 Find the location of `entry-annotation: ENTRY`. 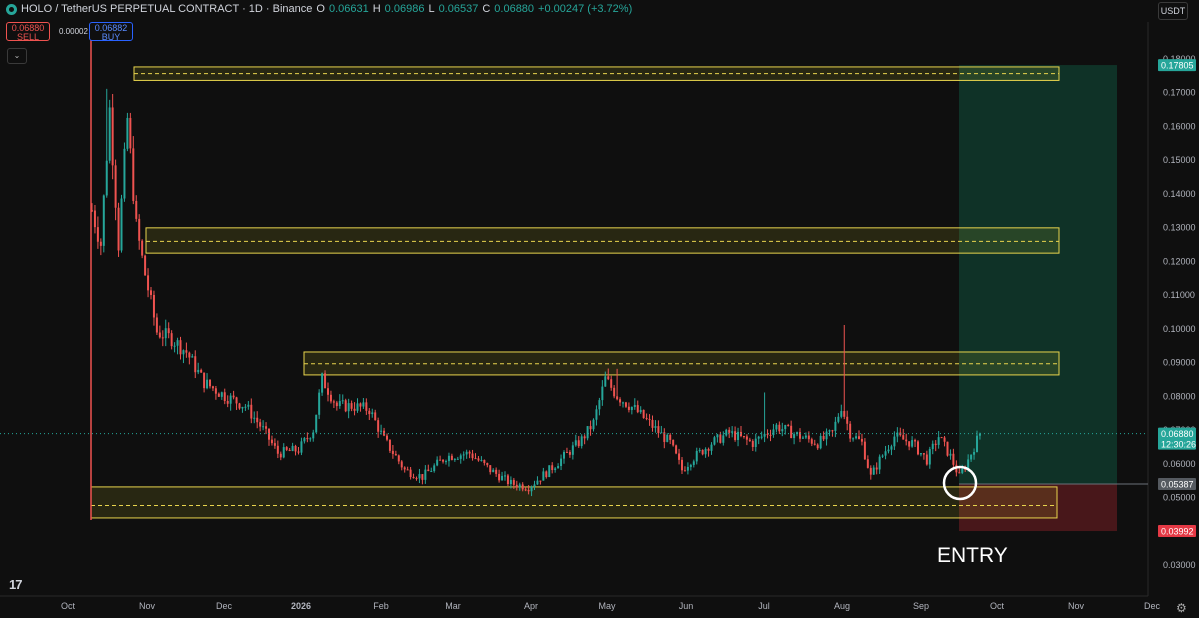

entry-annotation: ENTRY is located at coordinates (972, 555).